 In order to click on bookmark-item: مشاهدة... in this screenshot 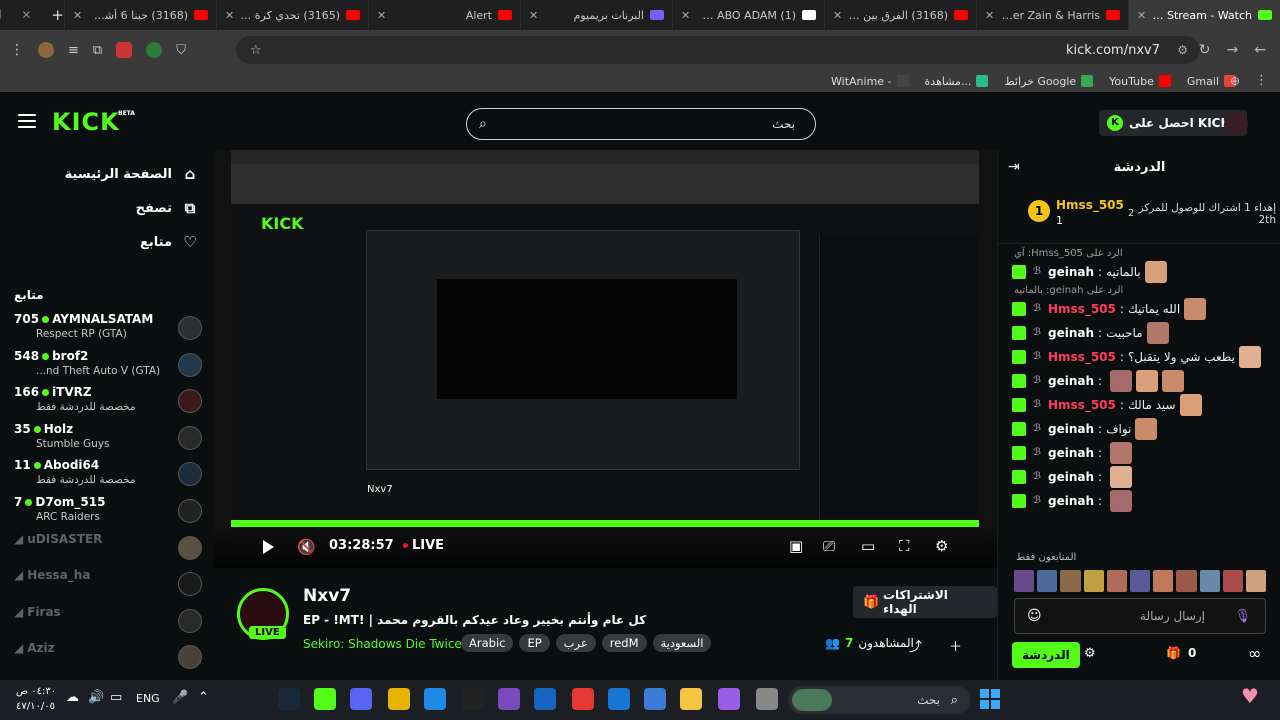, I will do `click(957, 81)`.